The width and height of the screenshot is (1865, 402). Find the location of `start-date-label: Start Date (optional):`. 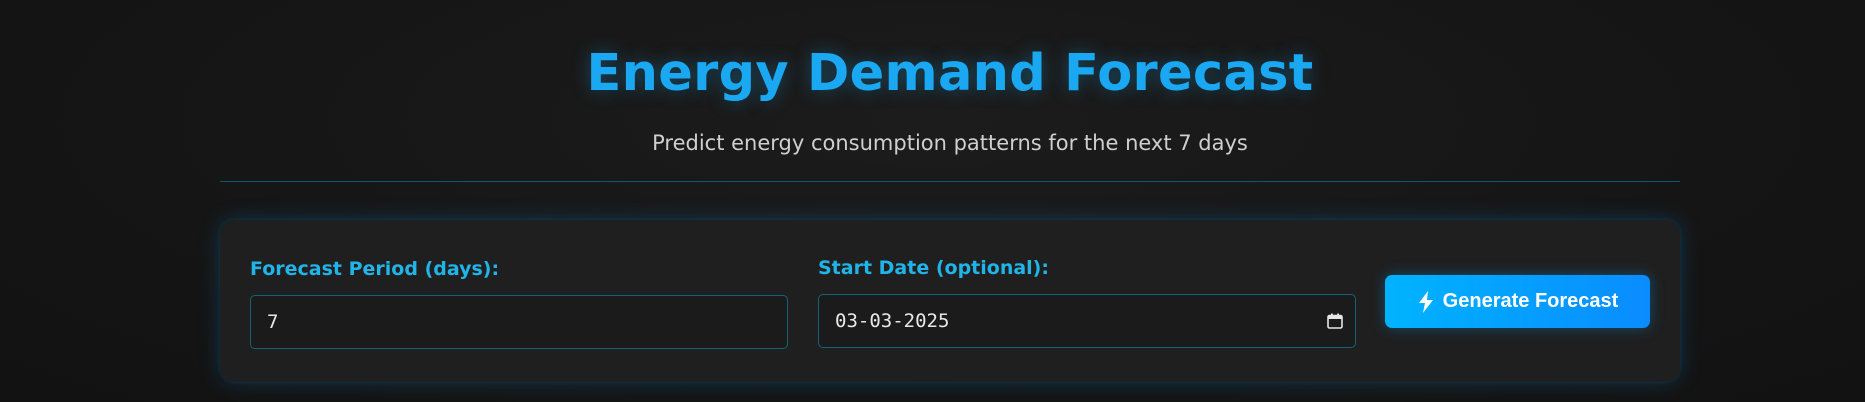

start-date-label: Start Date (optional): is located at coordinates (933, 268).